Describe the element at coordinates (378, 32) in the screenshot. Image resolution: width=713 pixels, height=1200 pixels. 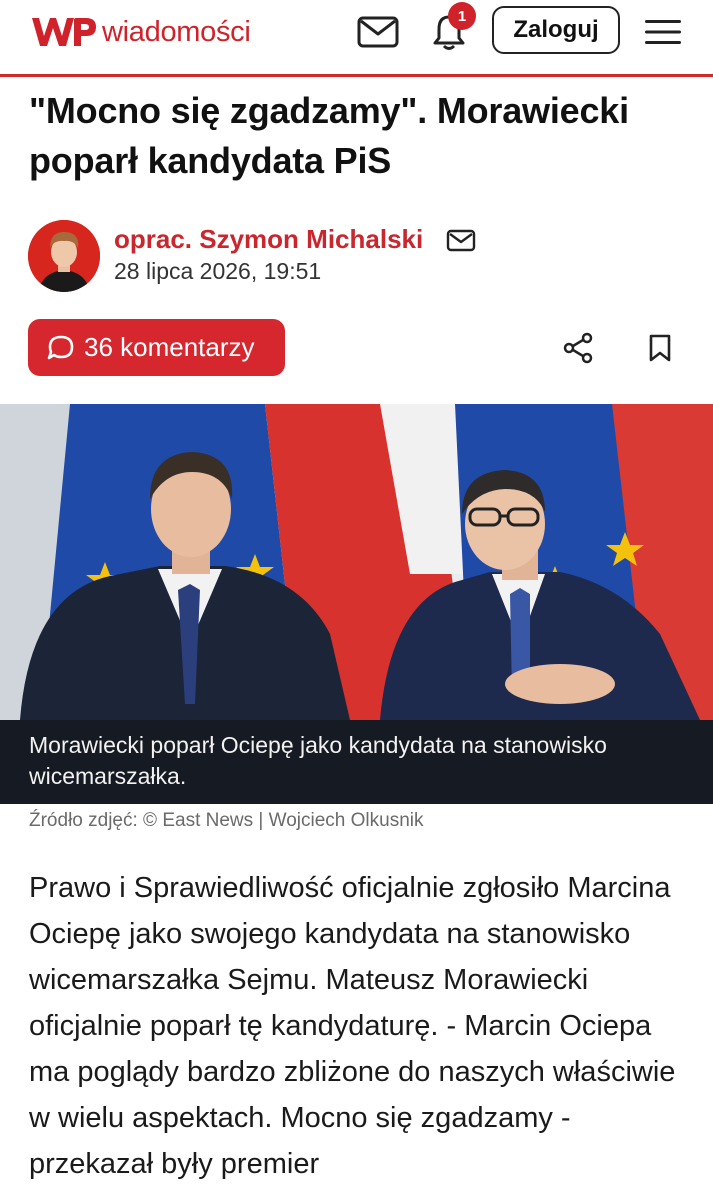
I see `mail-icon` at that location.